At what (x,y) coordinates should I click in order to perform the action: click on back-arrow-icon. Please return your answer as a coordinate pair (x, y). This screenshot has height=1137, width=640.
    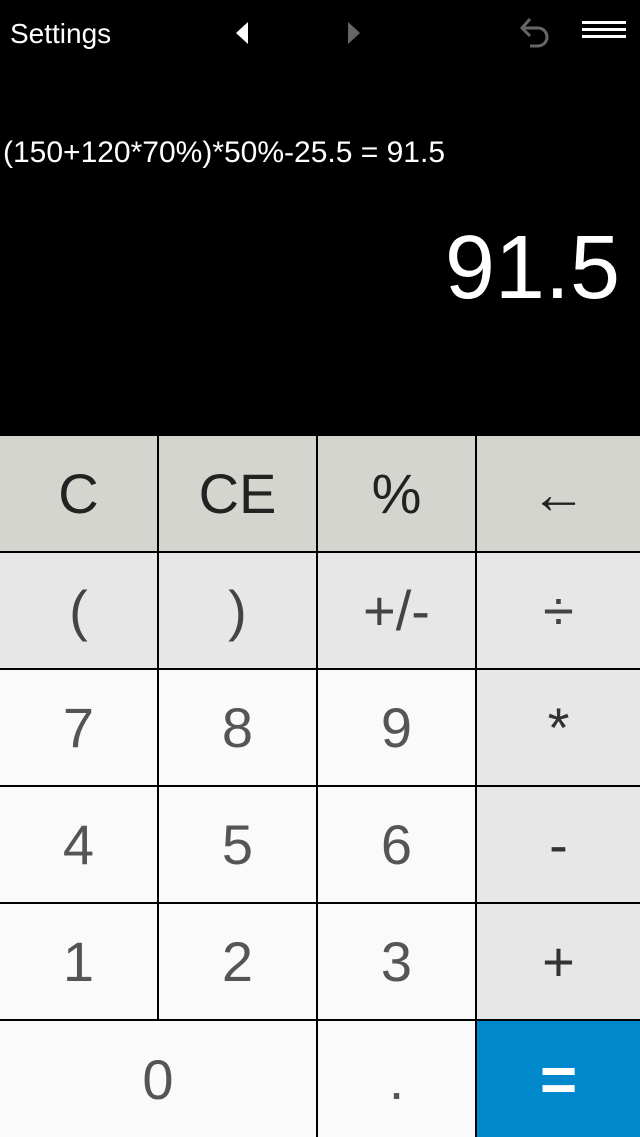
    Looking at the image, I should click on (242, 33).